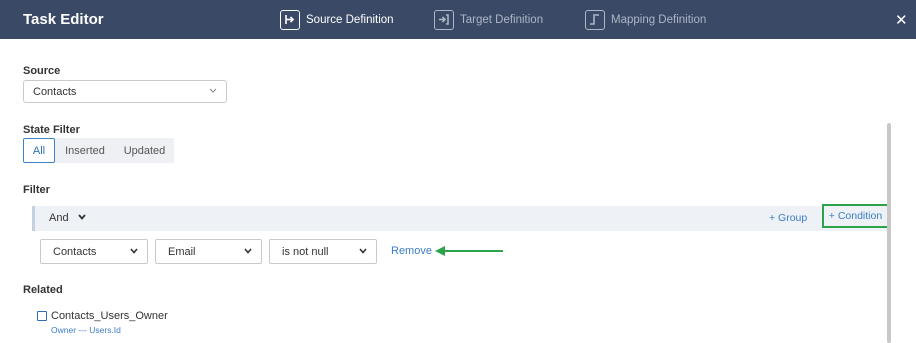  What do you see at coordinates (63, 19) in the screenshot?
I see `dialog-title: Task Editor` at bounding box center [63, 19].